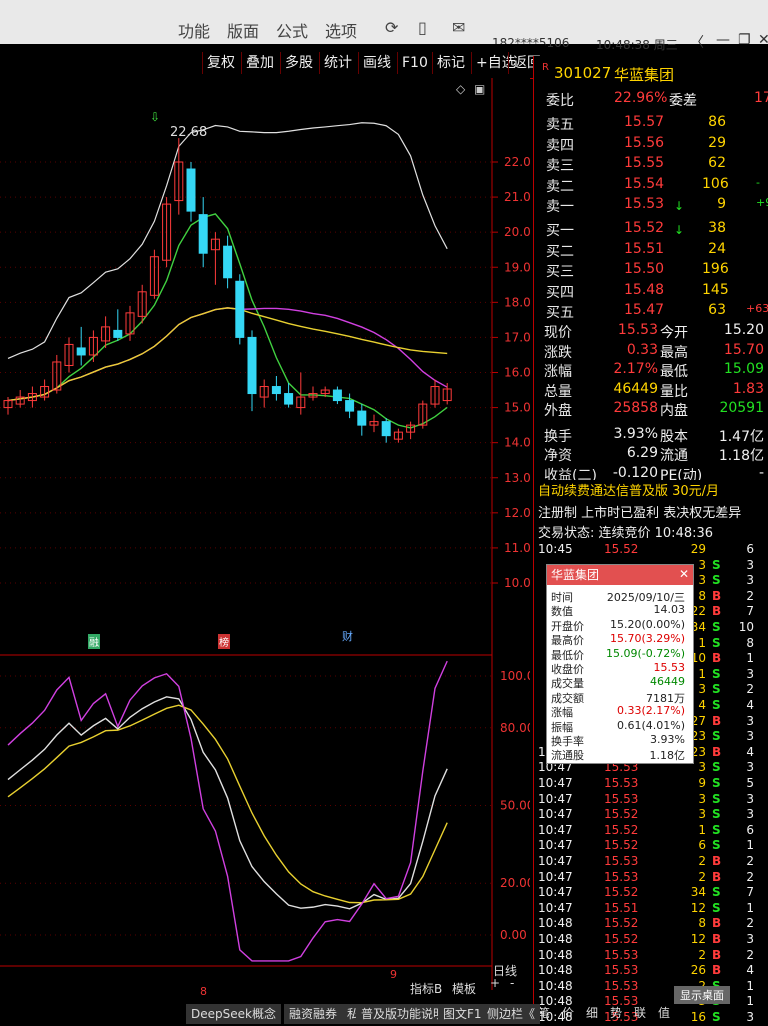 The image size is (768, 1026). I want to click on tick-row: 10:47 15.52 6 S 1, so click(651, 846).